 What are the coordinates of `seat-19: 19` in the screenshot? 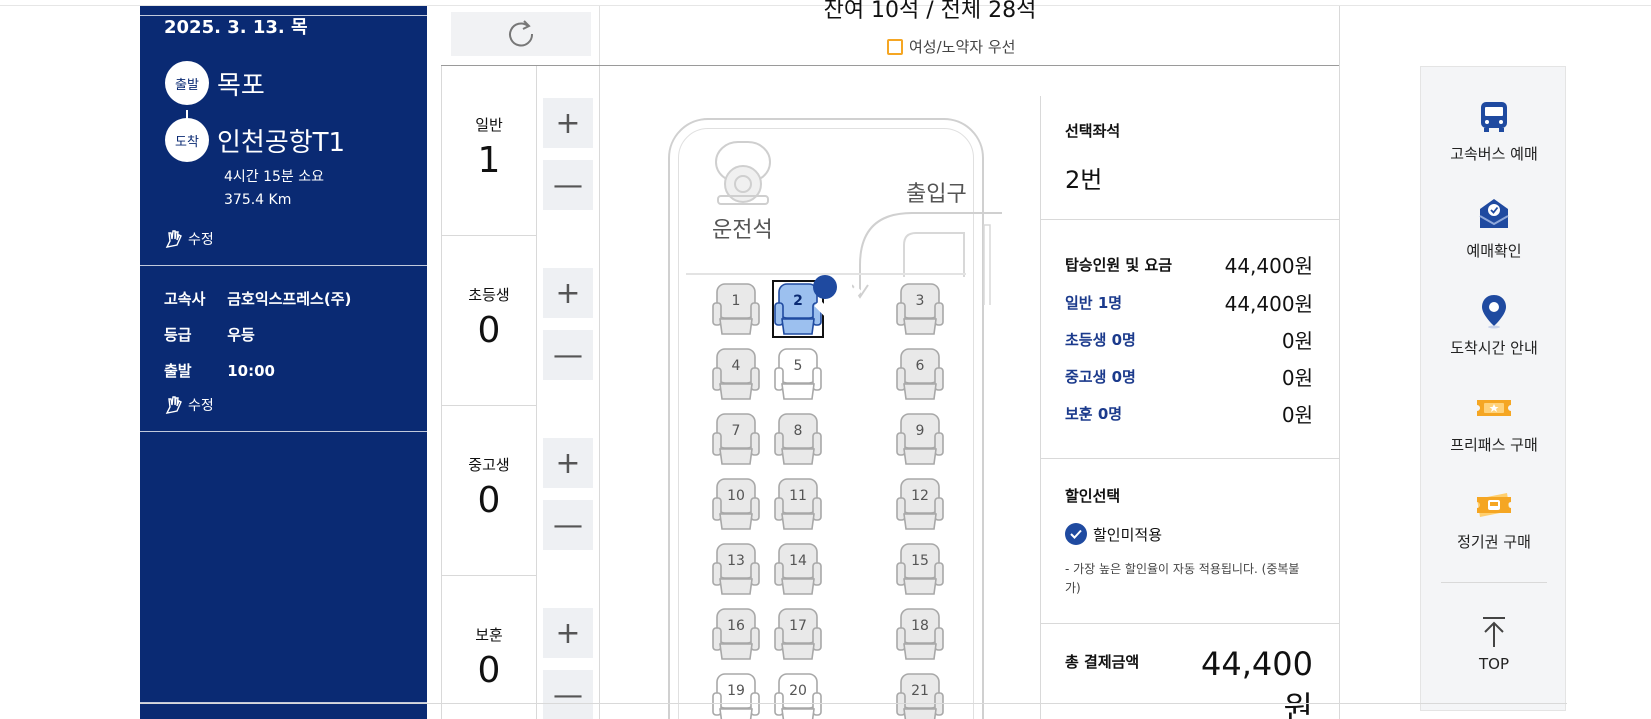 It's located at (736, 695).